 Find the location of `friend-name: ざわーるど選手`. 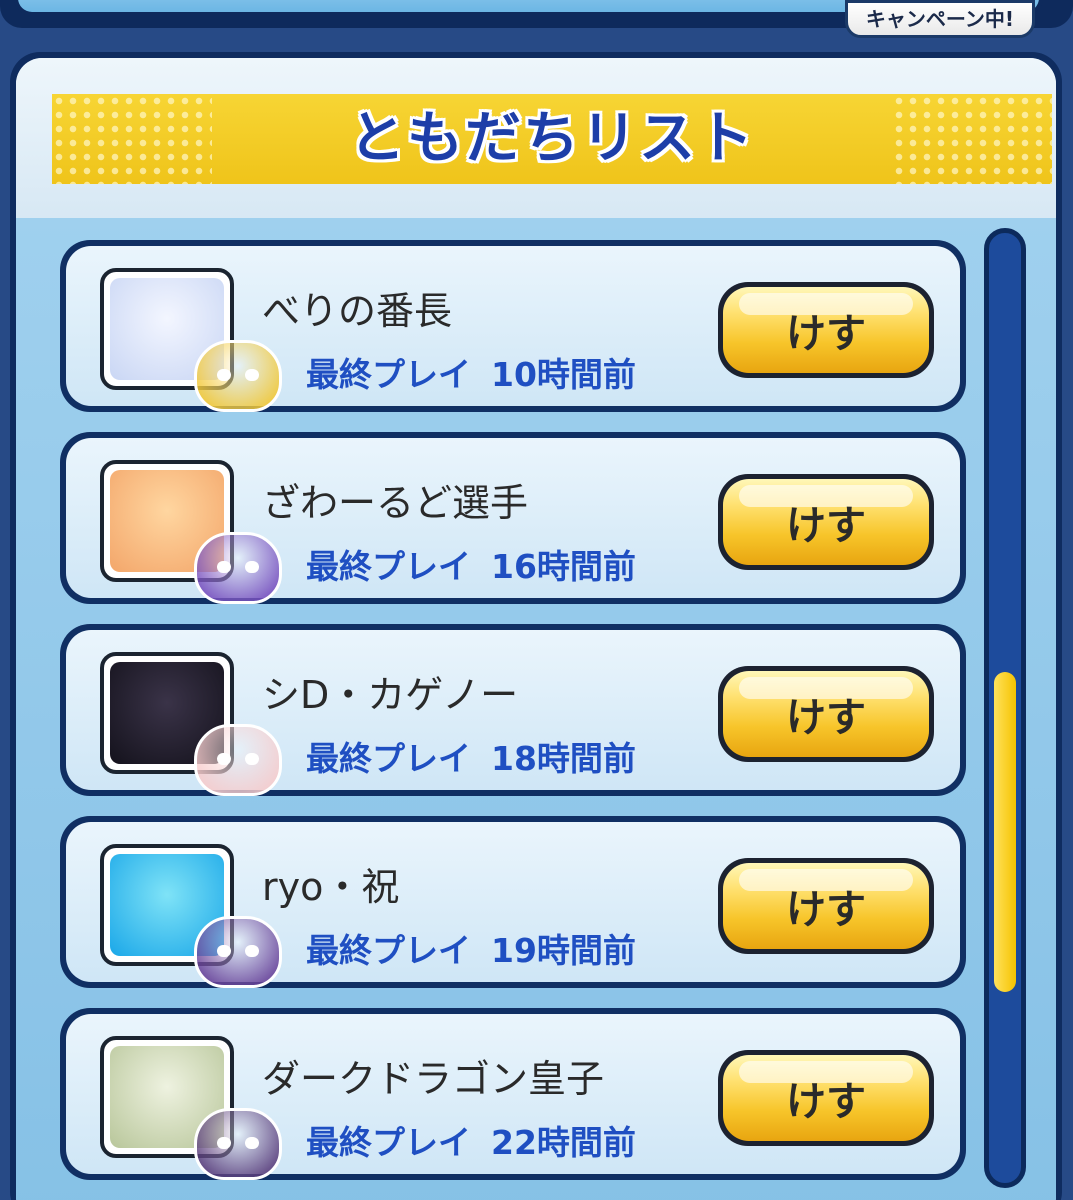

friend-name: ざわーるど選手 is located at coordinates (395, 503).